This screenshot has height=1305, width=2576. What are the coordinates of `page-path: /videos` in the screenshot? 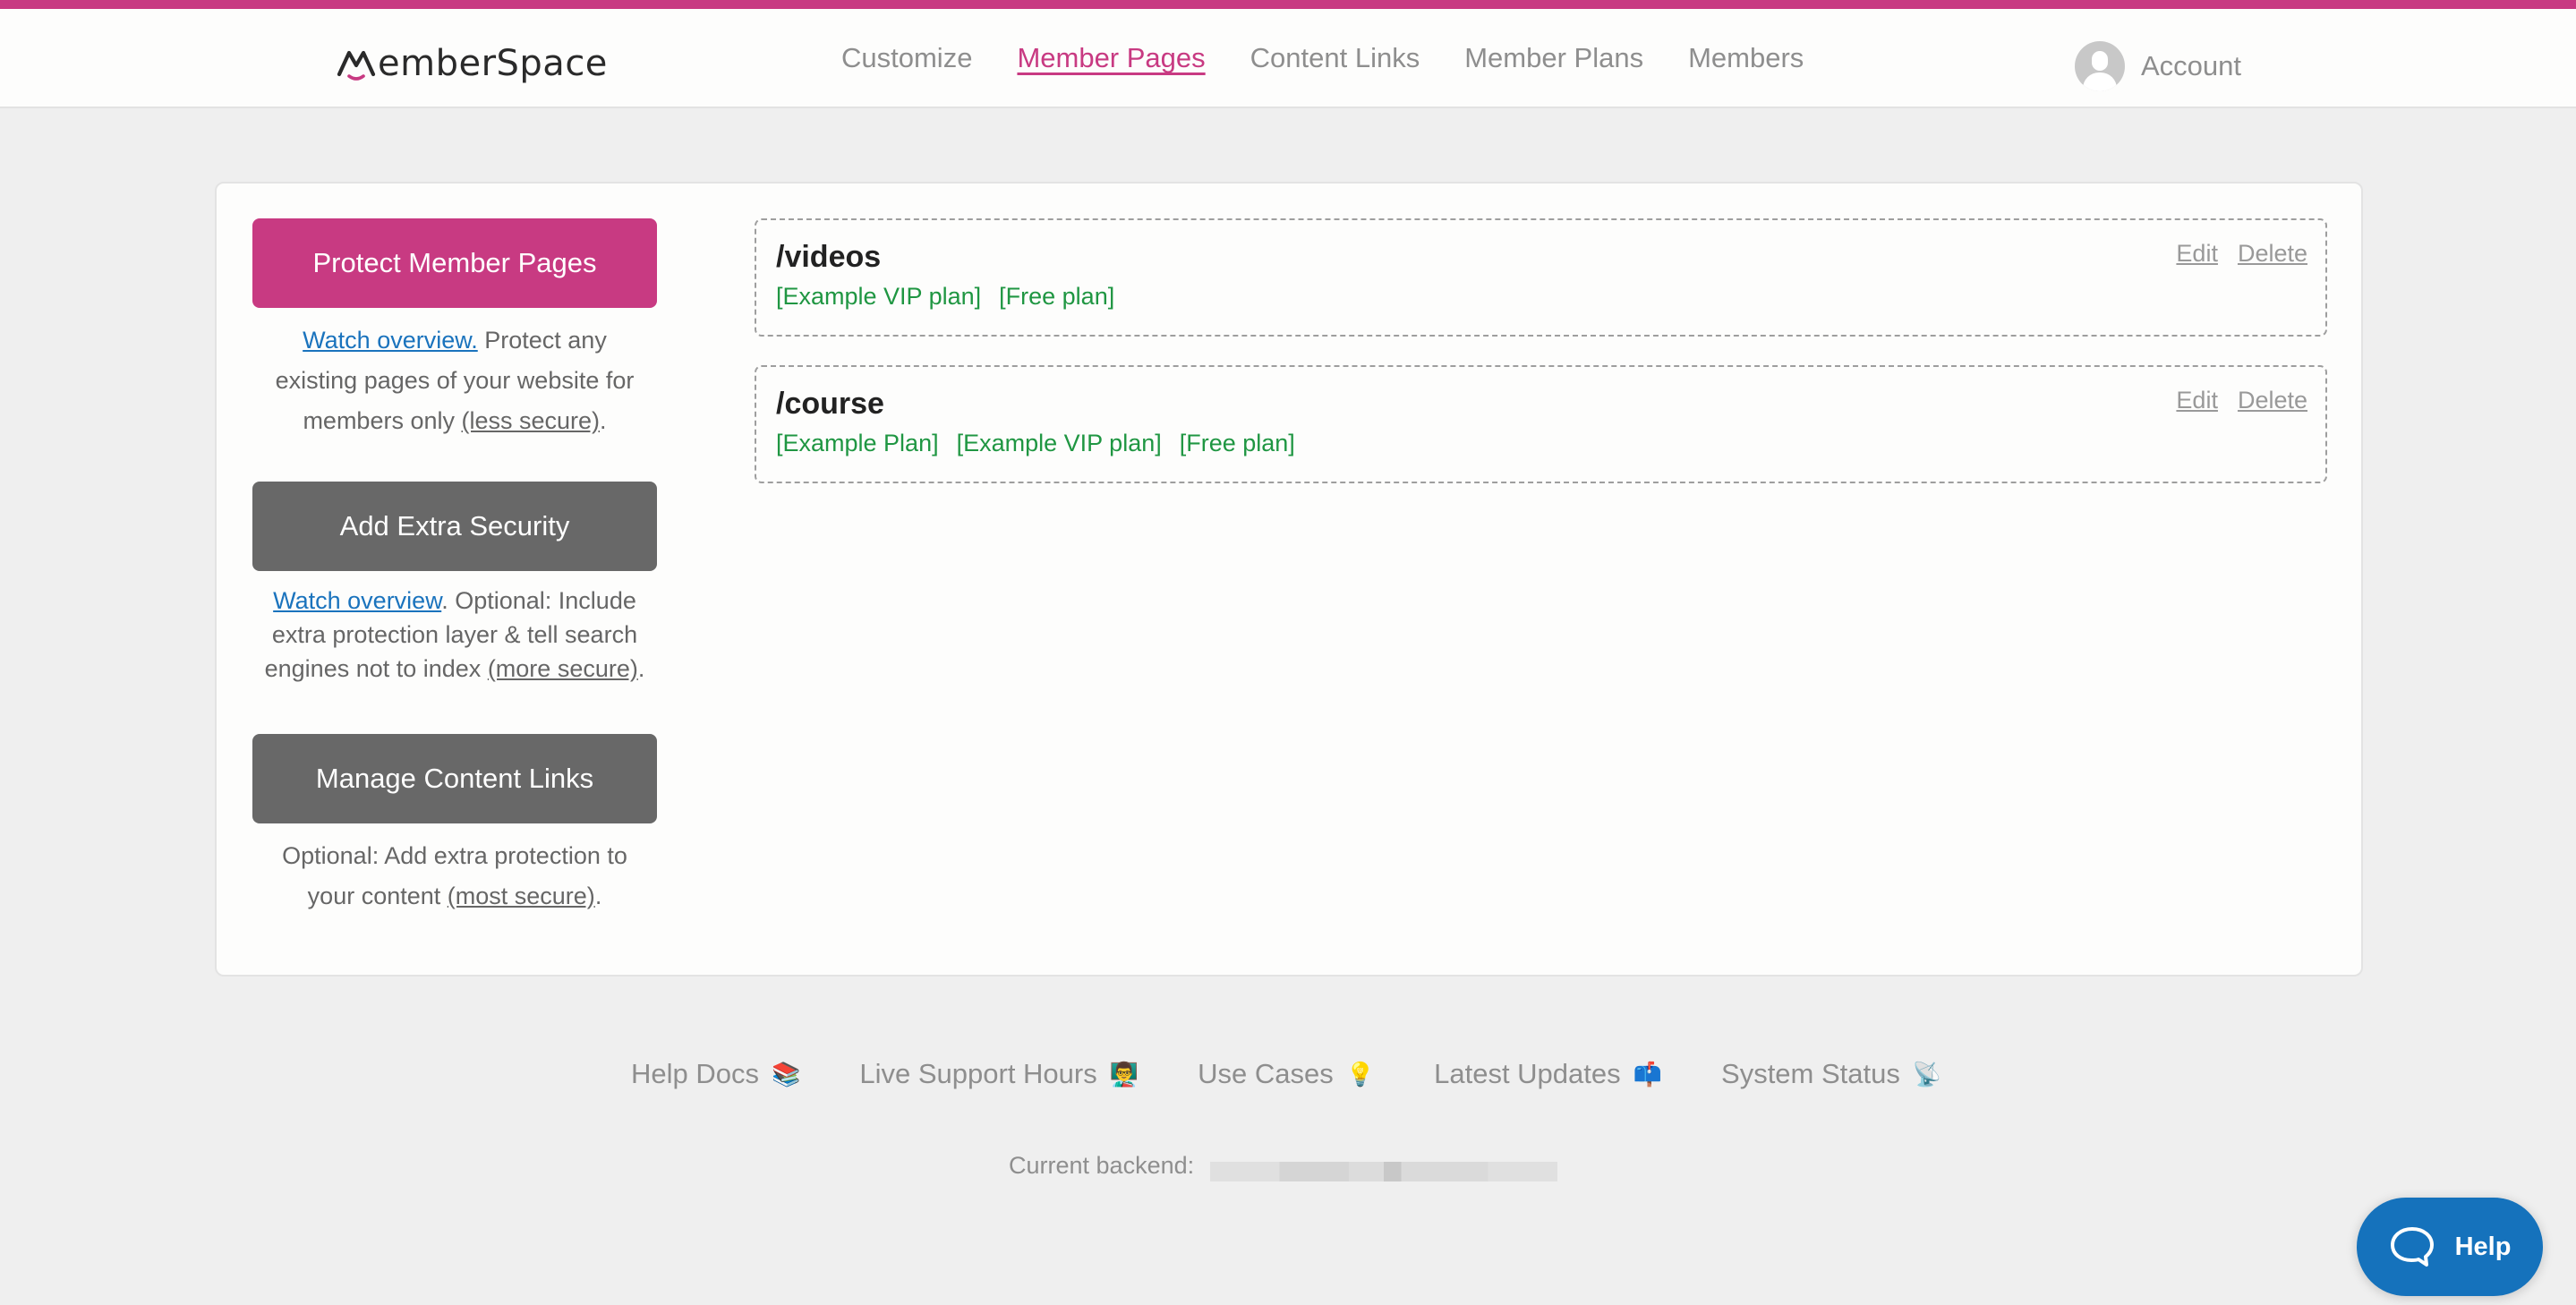 It's located at (829, 257).